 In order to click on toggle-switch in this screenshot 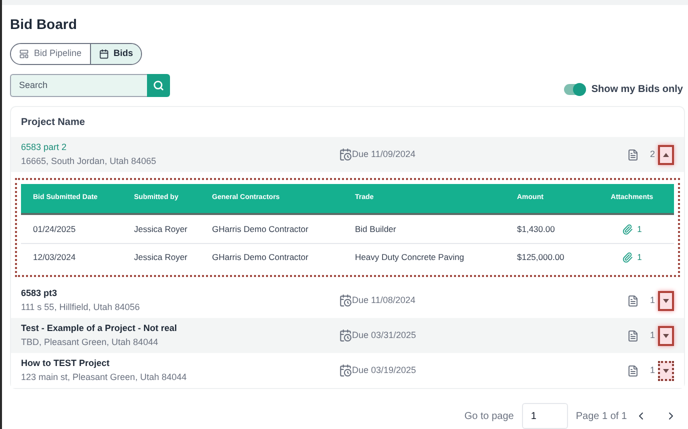, I will do `click(575, 89)`.